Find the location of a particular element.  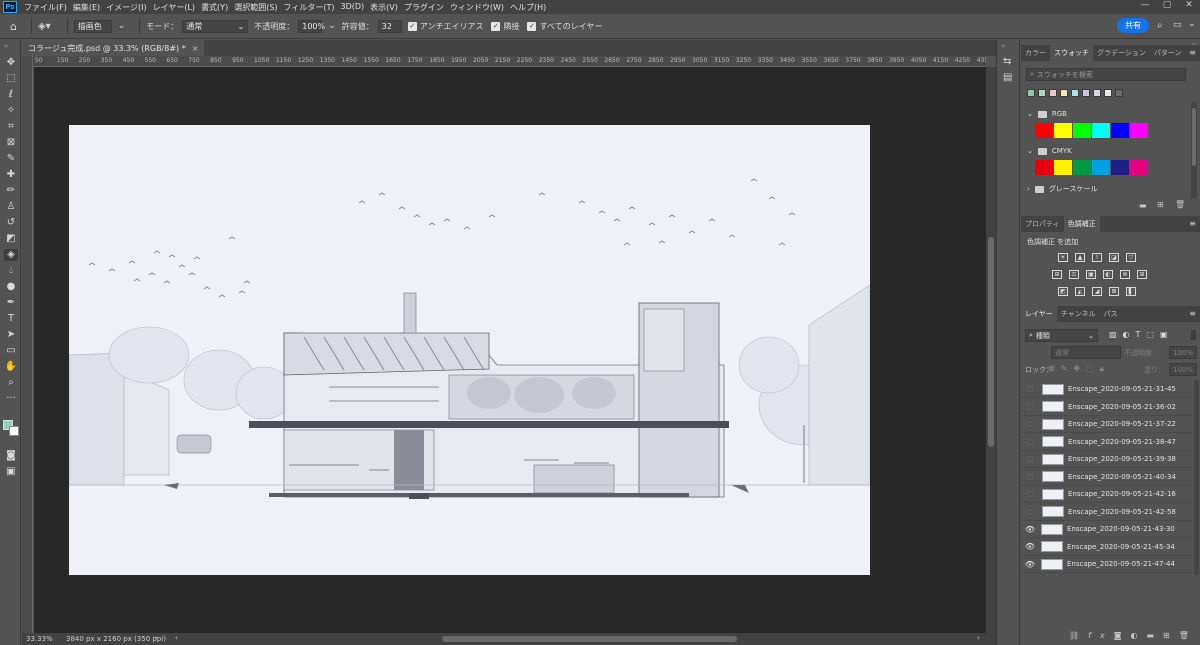

color-balance-icon: ⚖ is located at coordinates (1074, 274).